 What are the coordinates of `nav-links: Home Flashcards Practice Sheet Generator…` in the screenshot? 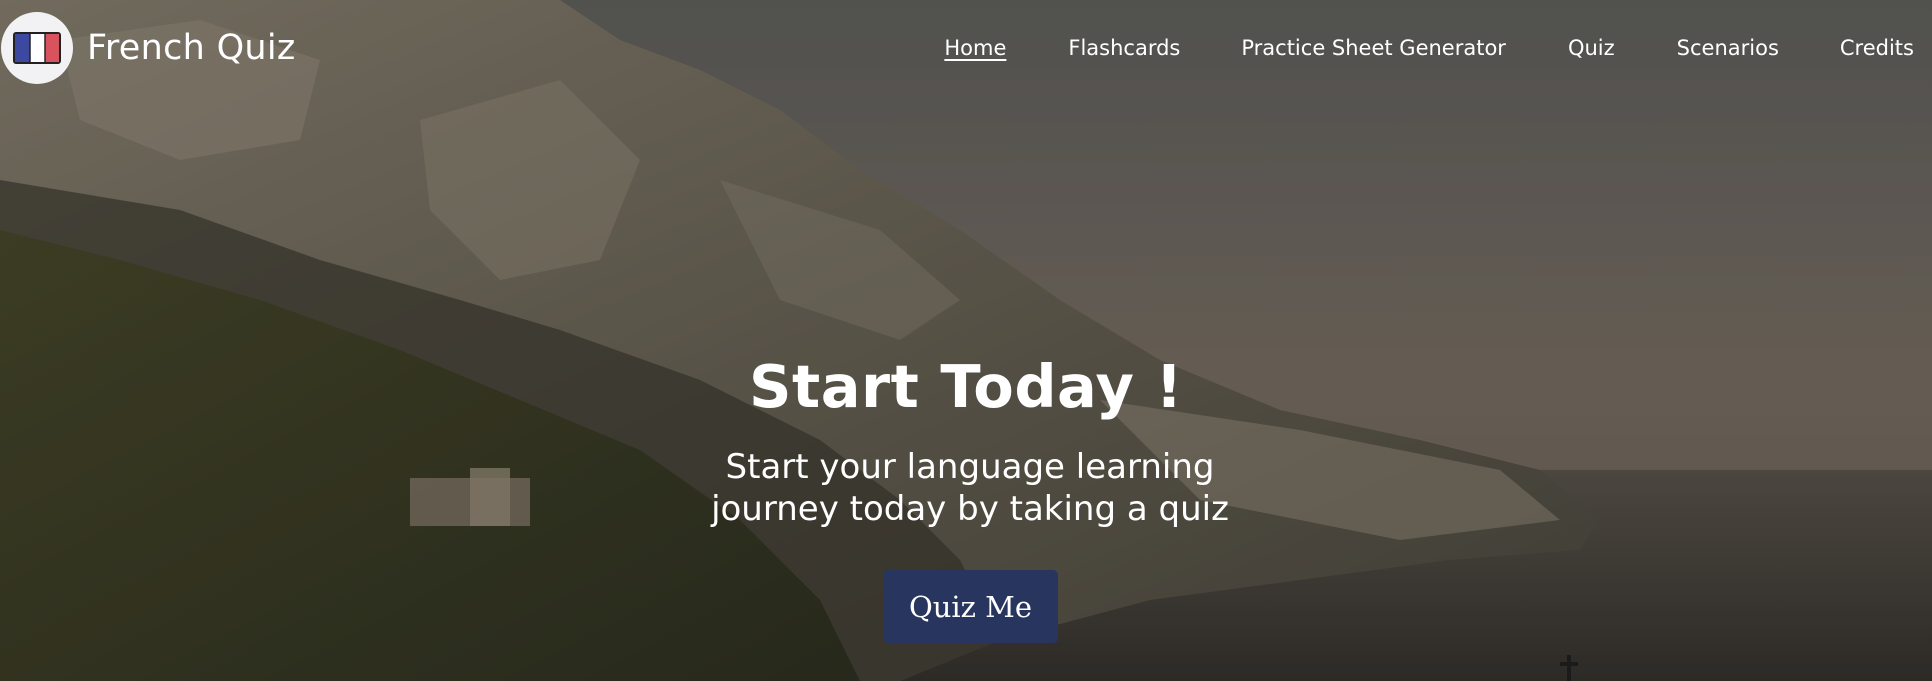 It's located at (1434, 48).